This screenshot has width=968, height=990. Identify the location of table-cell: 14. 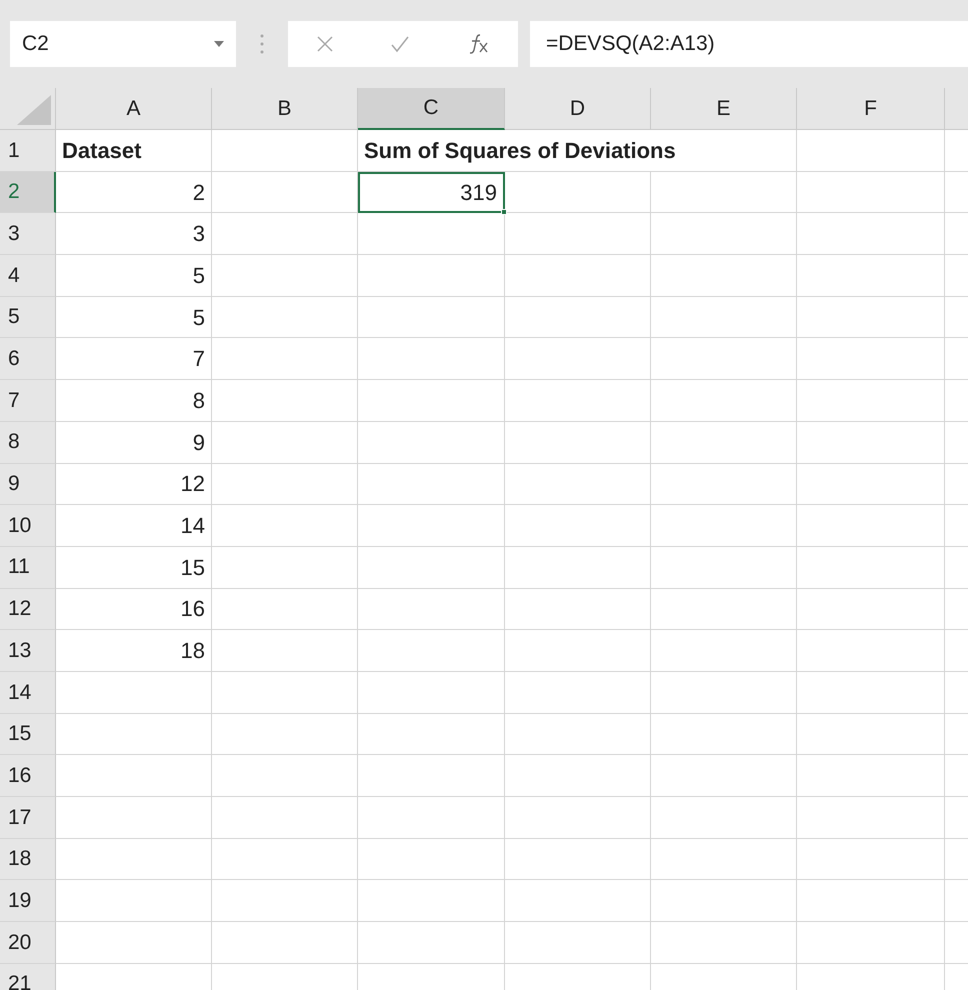
(134, 526).